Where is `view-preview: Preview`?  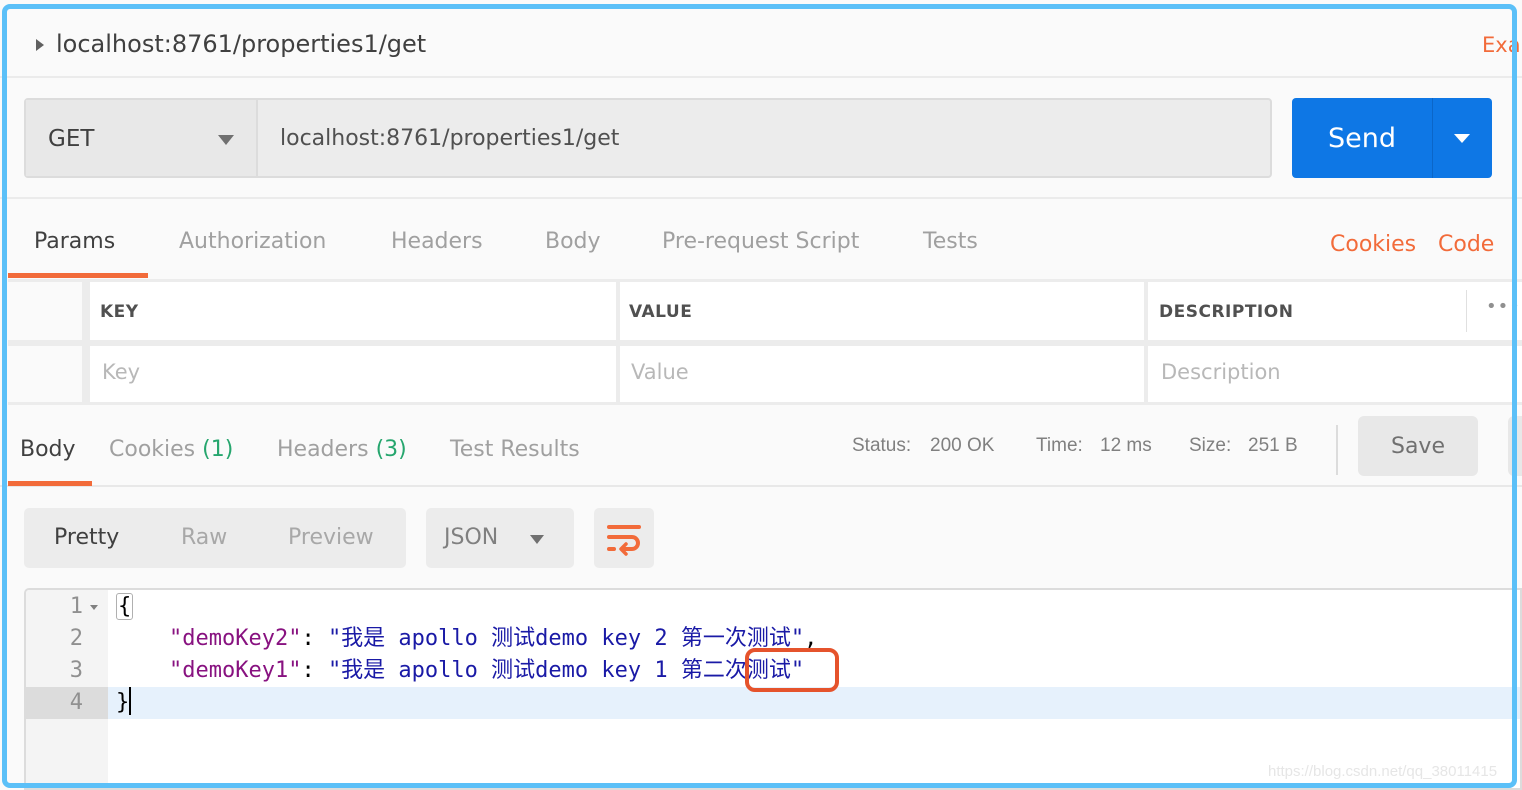 view-preview: Preview is located at coordinates (331, 537).